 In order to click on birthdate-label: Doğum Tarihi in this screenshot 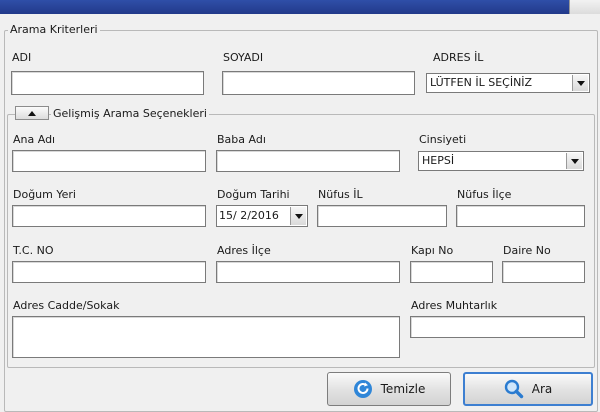, I will do `click(253, 194)`.